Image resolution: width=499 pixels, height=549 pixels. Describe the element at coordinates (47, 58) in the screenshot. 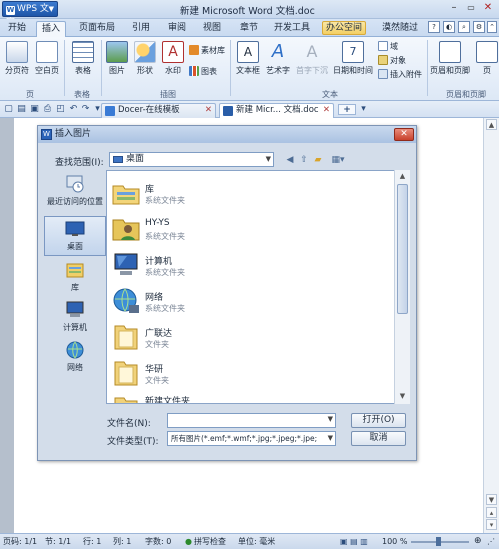

I see `blank-page-button: 空白页` at that location.